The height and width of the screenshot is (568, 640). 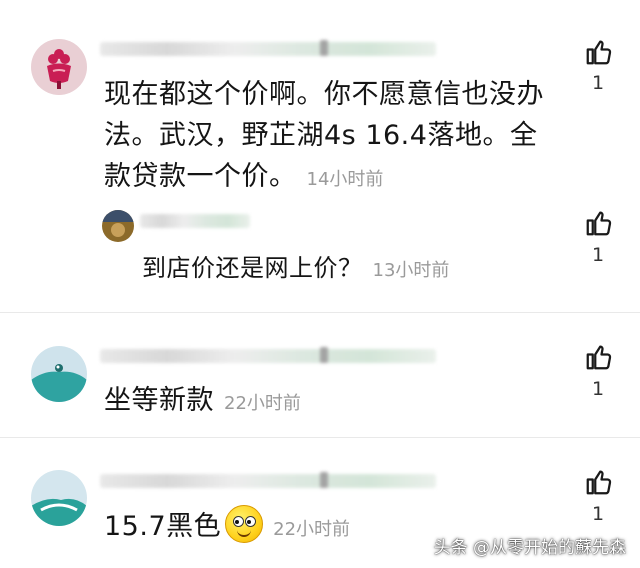 What do you see at coordinates (163, 526) in the screenshot?
I see `comment-content: 15.7黑色` at bounding box center [163, 526].